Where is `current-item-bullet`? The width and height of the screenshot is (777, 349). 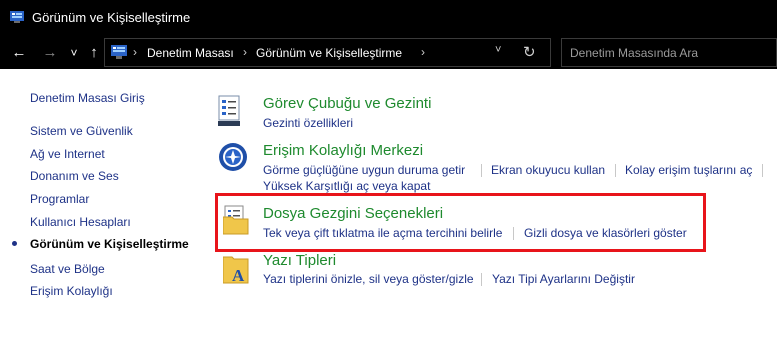
current-item-bullet is located at coordinates (14, 243).